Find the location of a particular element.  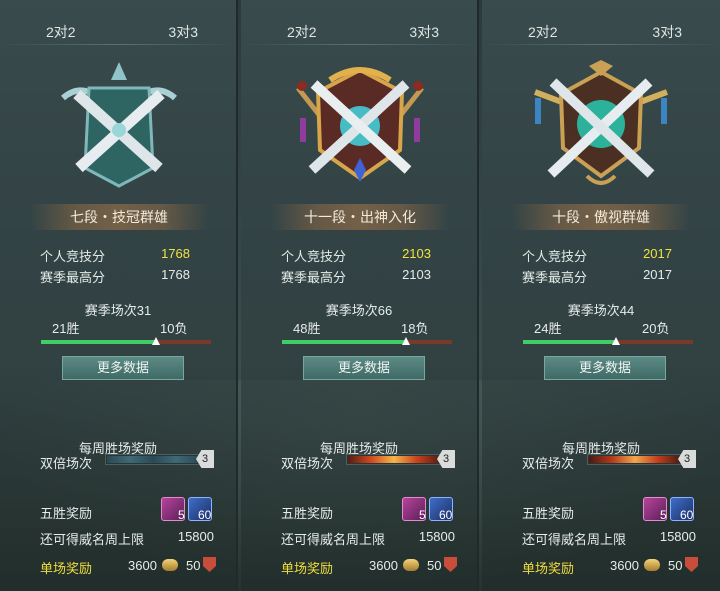

season-high-value: 2017 is located at coordinates (657, 274).